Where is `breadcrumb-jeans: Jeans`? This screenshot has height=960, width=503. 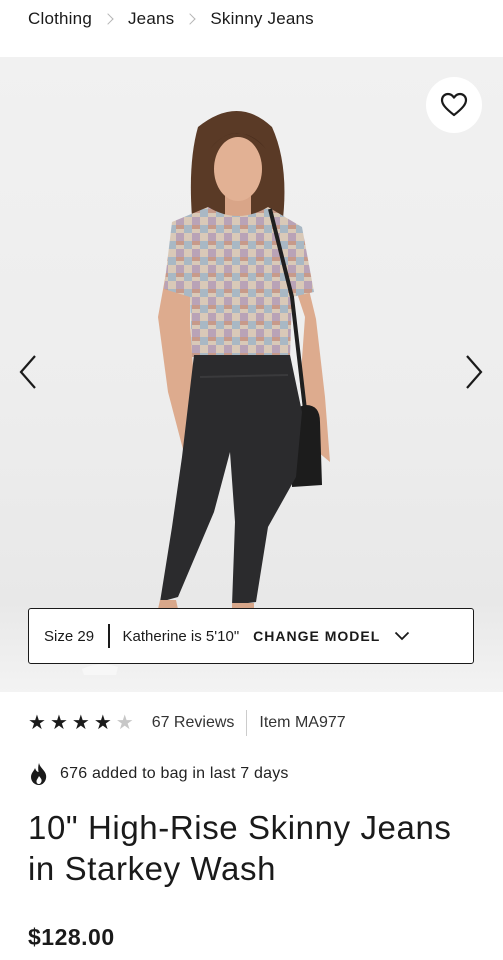
breadcrumb-jeans: Jeans is located at coordinates (151, 19).